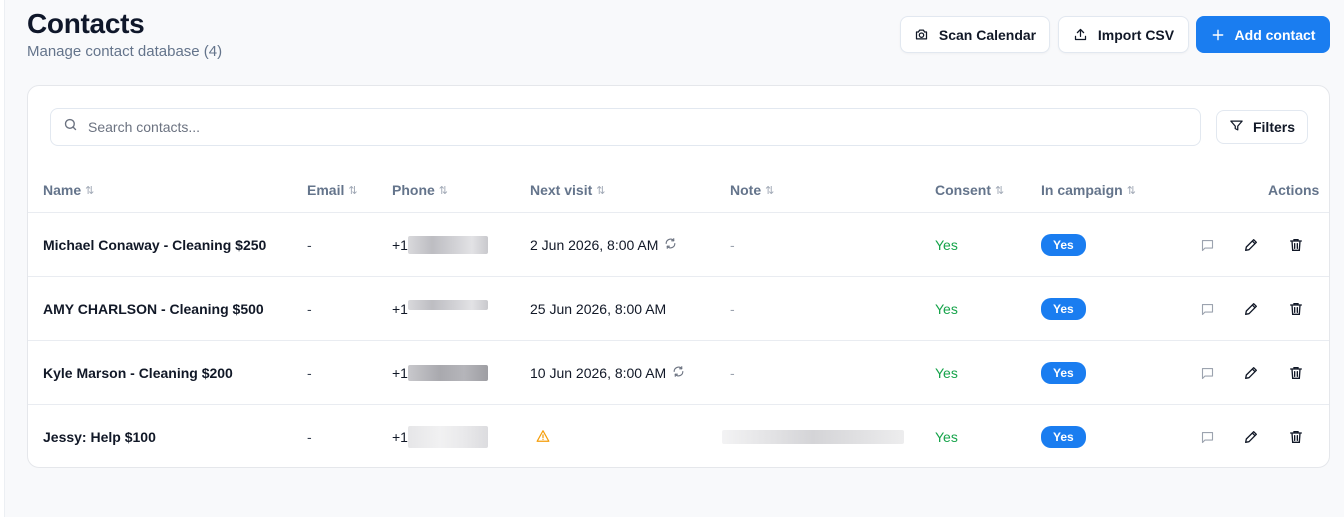  What do you see at coordinates (963, 190) in the screenshot?
I see `column-header-consent-label: Consent` at bounding box center [963, 190].